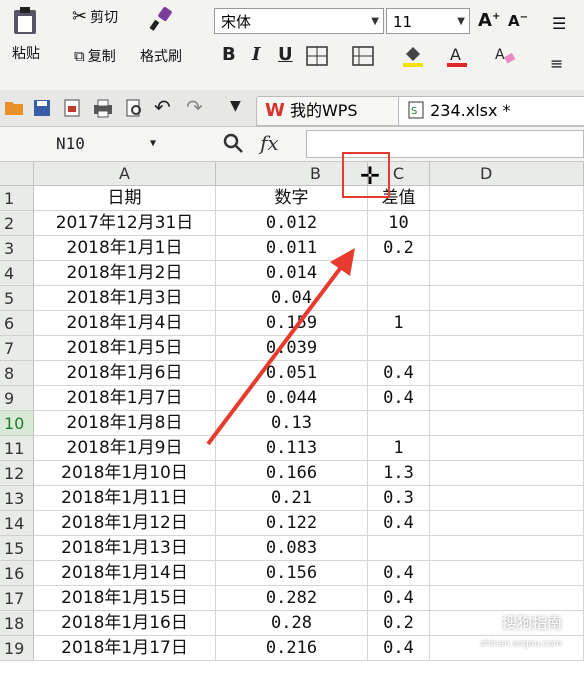 This screenshot has width=584, height=673. I want to click on annotation-arrow, so click(280, 347).